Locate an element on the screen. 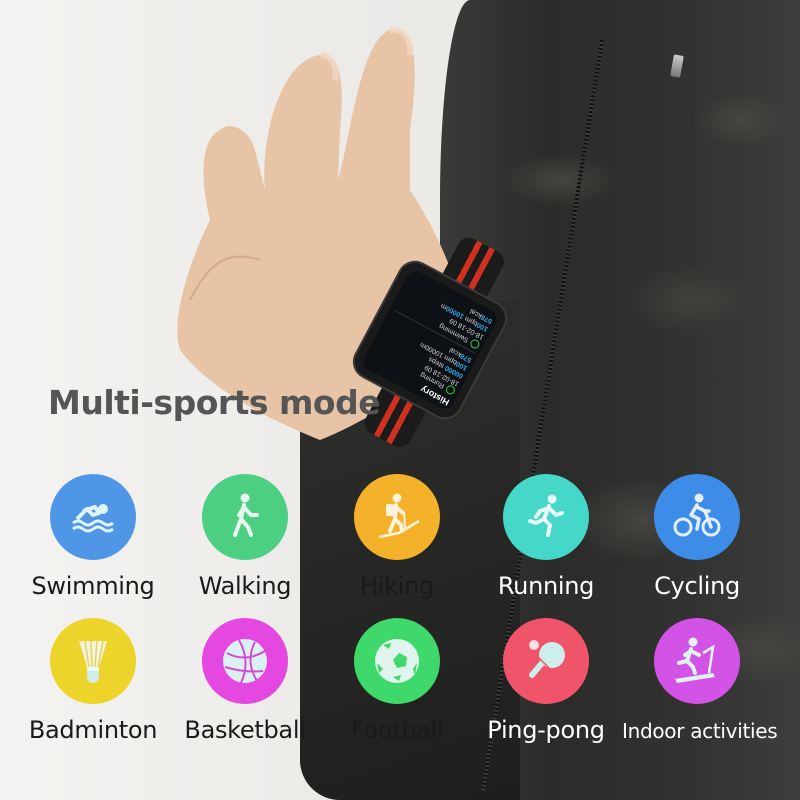  sport-football: Football is located at coordinates (397, 681).